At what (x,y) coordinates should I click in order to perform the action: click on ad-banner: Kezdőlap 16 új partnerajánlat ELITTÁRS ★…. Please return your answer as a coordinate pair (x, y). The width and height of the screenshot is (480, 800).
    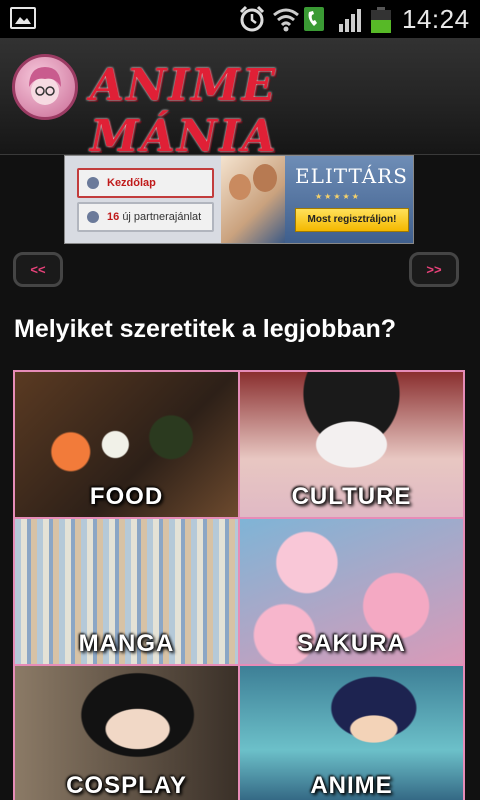
    Looking at the image, I should click on (239, 199).